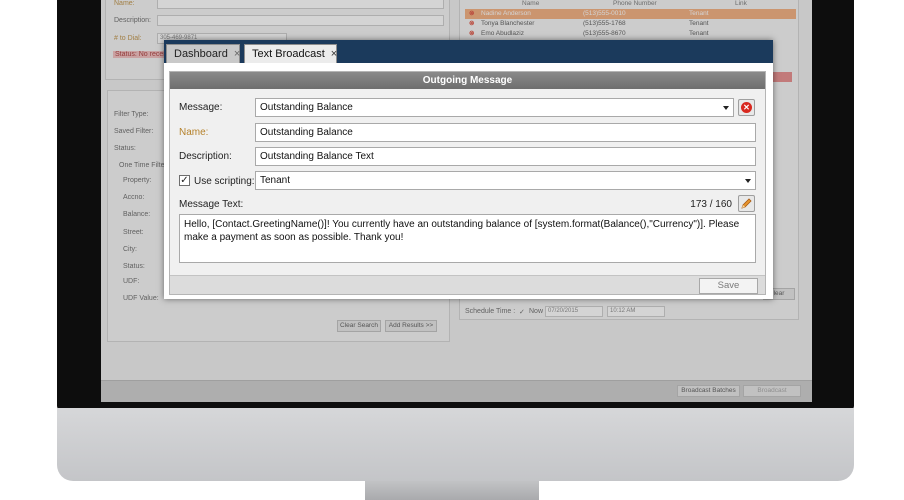 The image size is (904, 500). What do you see at coordinates (522, 312) in the screenshot?
I see `bg-now-check: ✓` at bounding box center [522, 312].